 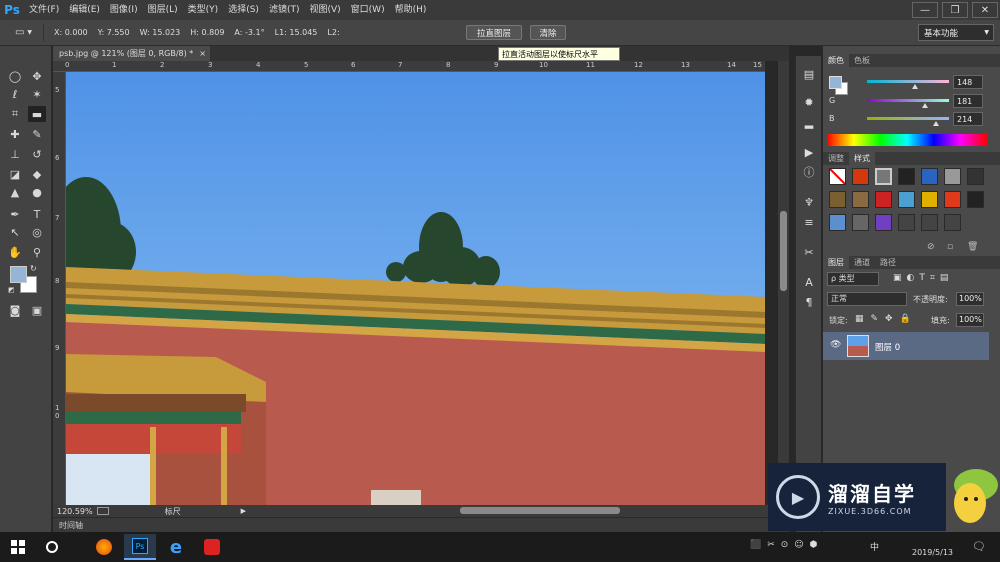 What do you see at coordinates (37, 252) in the screenshot?
I see `zoom-tool-icon: ⚲` at bounding box center [37, 252].